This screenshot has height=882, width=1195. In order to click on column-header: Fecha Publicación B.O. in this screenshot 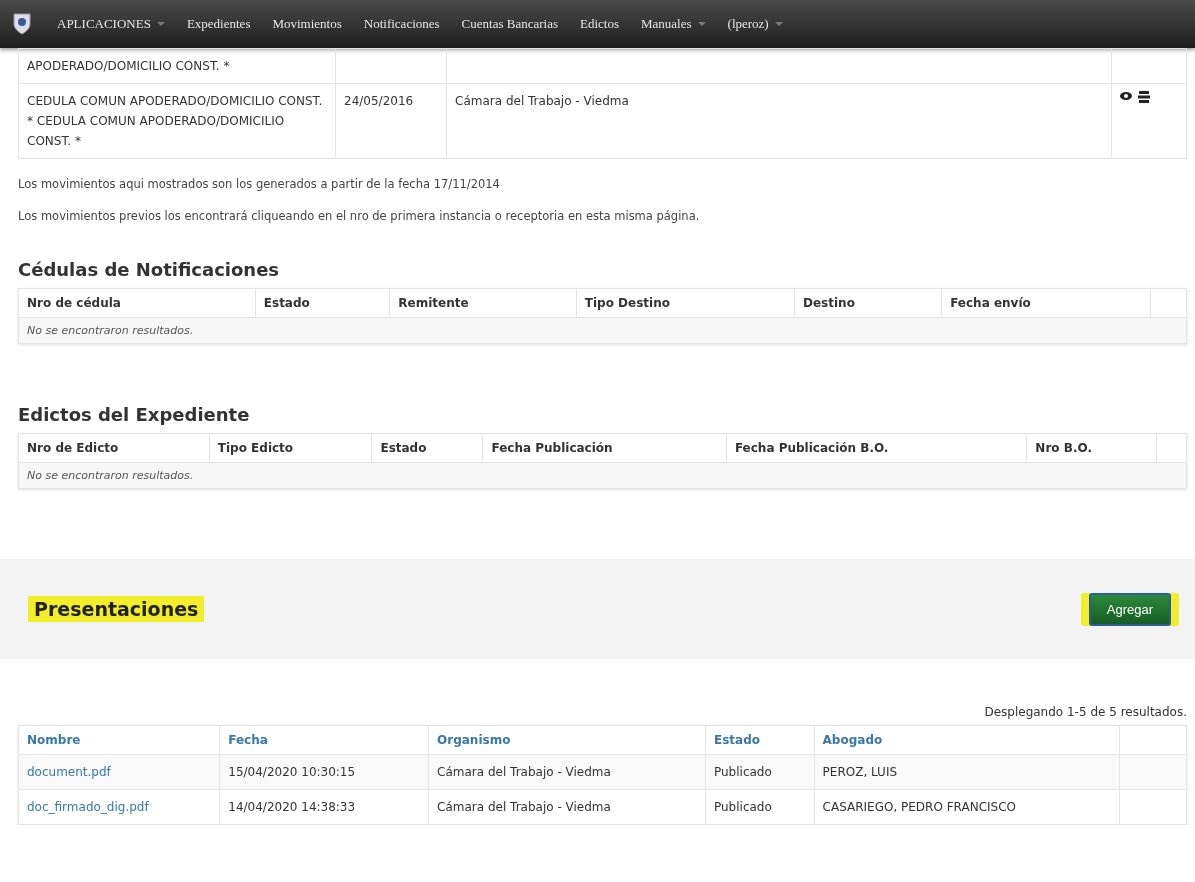, I will do `click(876, 448)`.